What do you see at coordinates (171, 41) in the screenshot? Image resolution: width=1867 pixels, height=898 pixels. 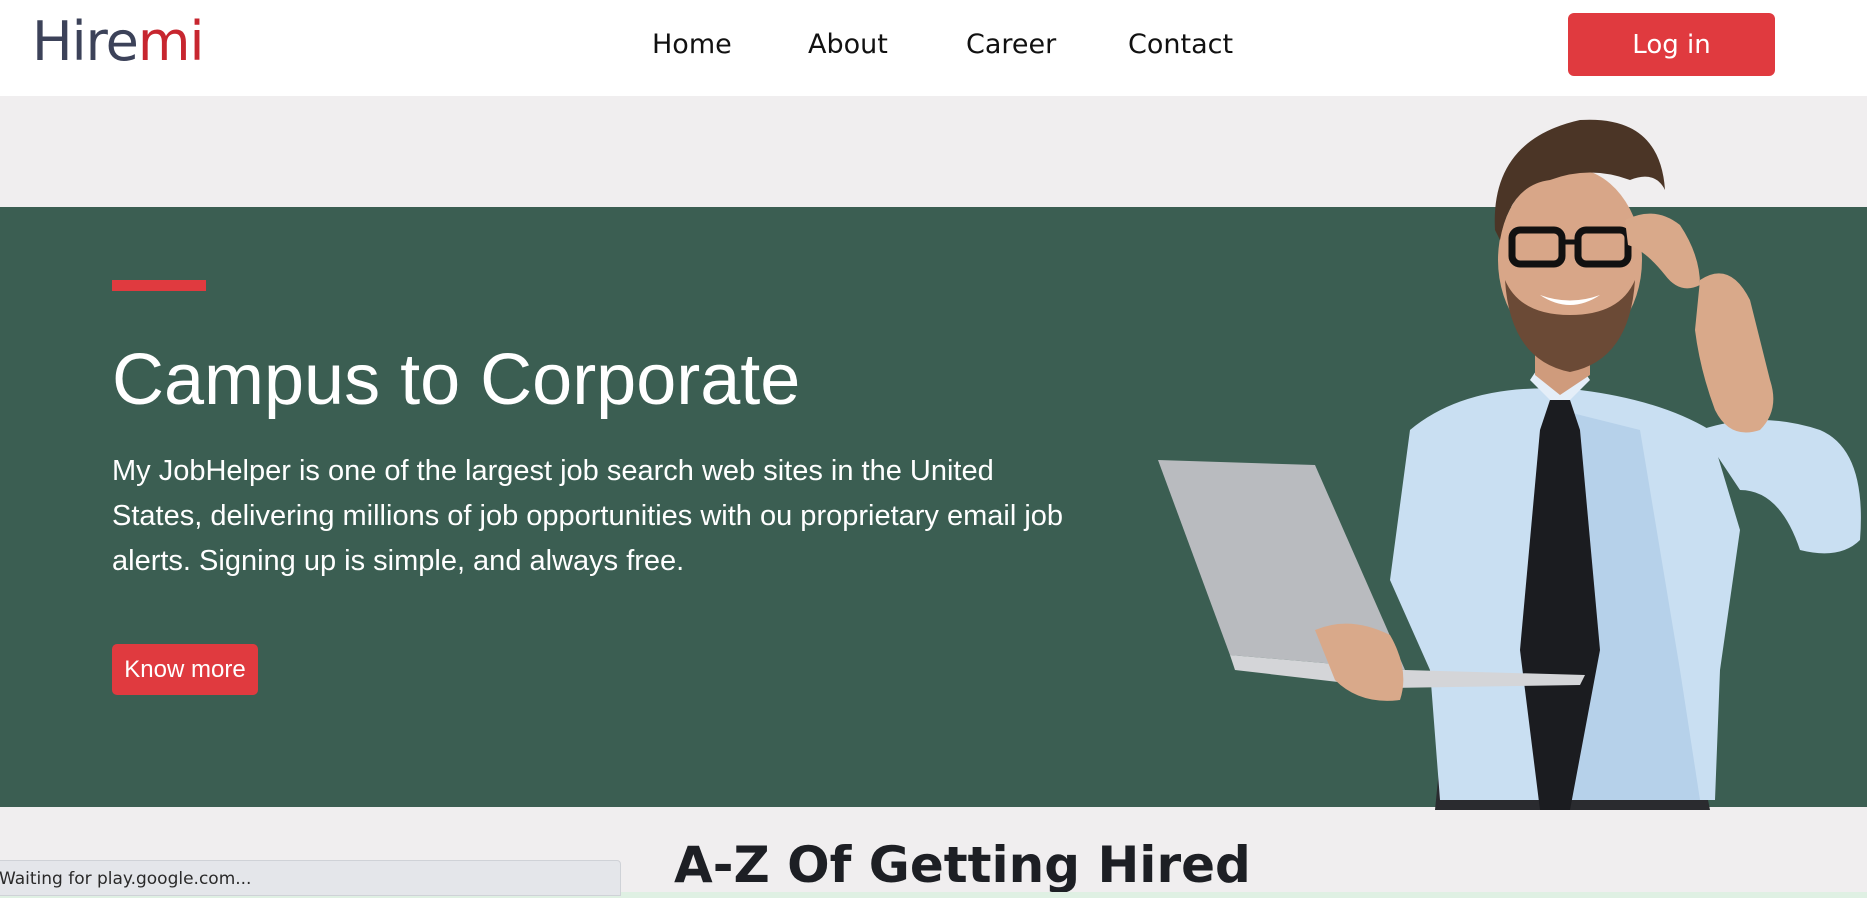 I see `logo-text-mi: mi` at bounding box center [171, 41].